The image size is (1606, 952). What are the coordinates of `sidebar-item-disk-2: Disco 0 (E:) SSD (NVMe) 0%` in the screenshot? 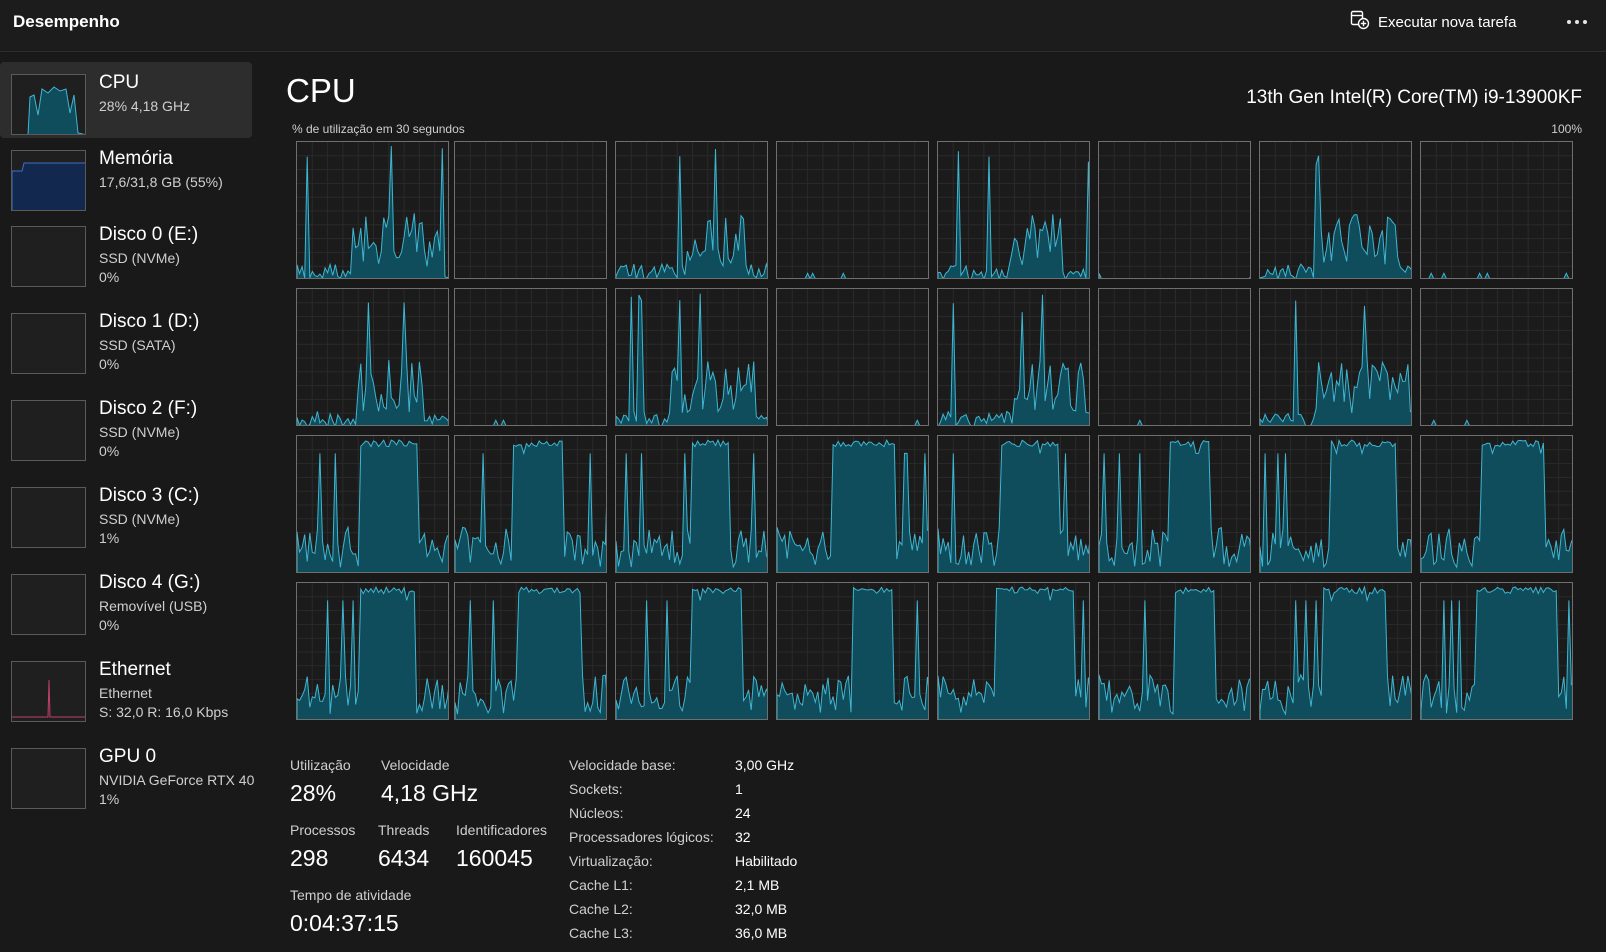 It's located at (126, 252).